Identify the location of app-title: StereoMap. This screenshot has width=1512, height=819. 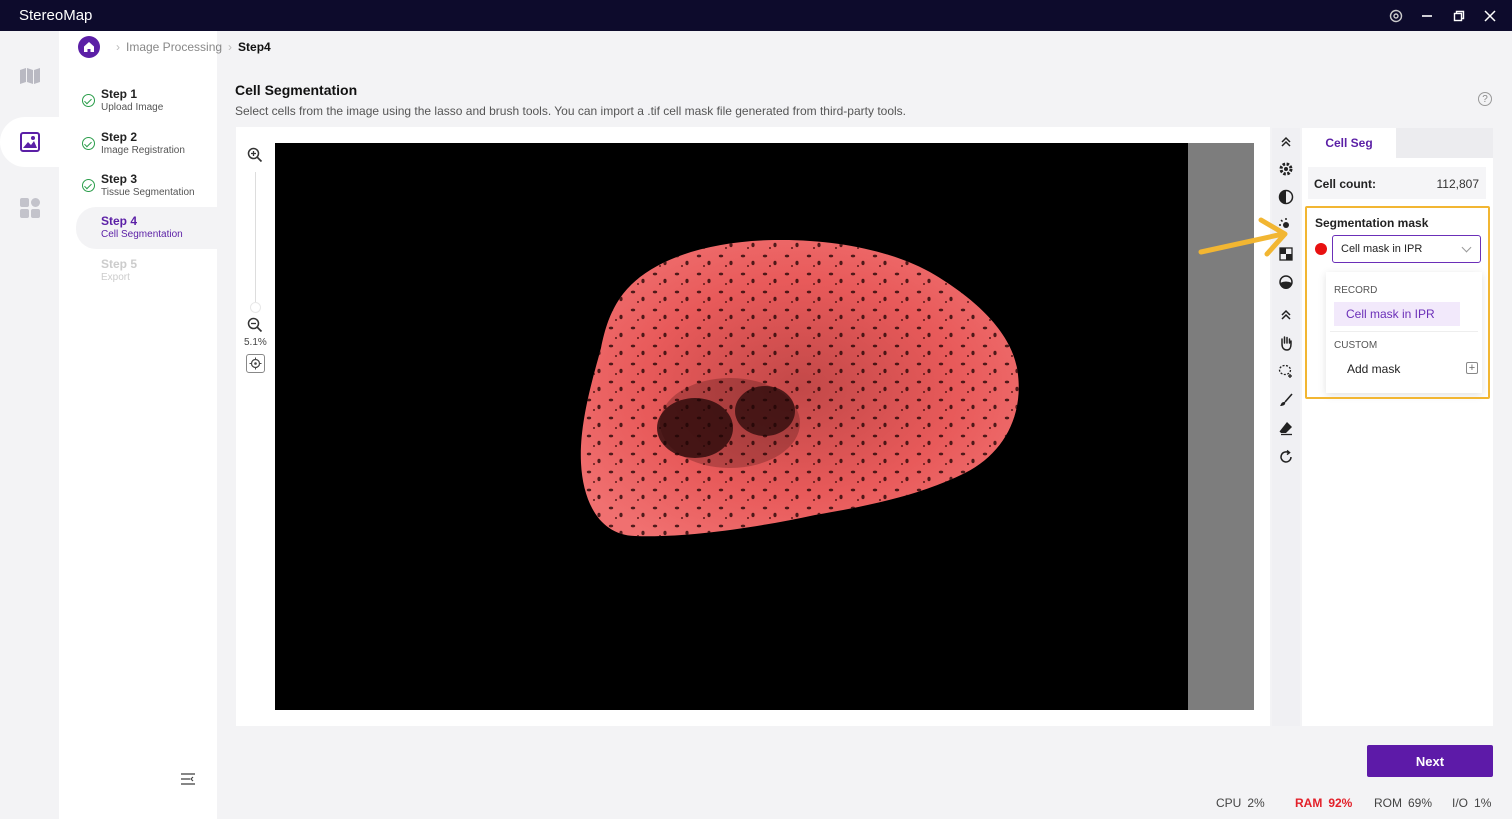
(56, 15).